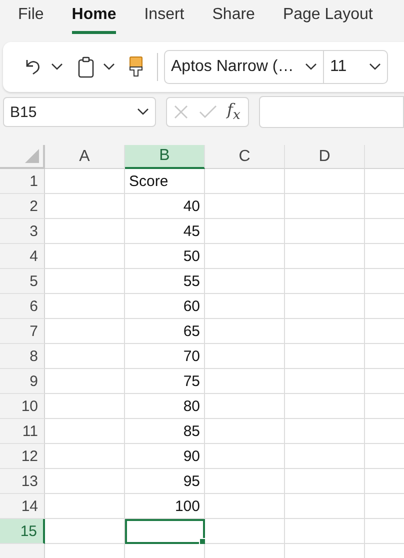 This screenshot has height=558, width=404. Describe the element at coordinates (22, 181) in the screenshot. I see `row-header: 1` at that location.